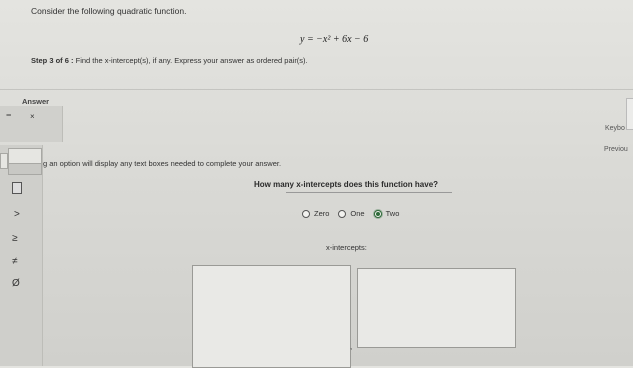 This screenshot has width=633, height=368. What do you see at coordinates (342, 213) in the screenshot?
I see `radio-one` at bounding box center [342, 213].